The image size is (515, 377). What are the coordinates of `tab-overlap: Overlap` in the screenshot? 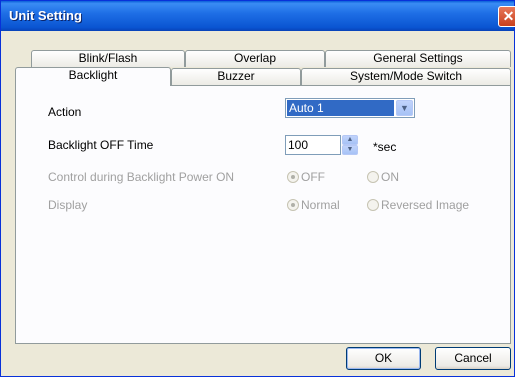 It's located at (255, 58).